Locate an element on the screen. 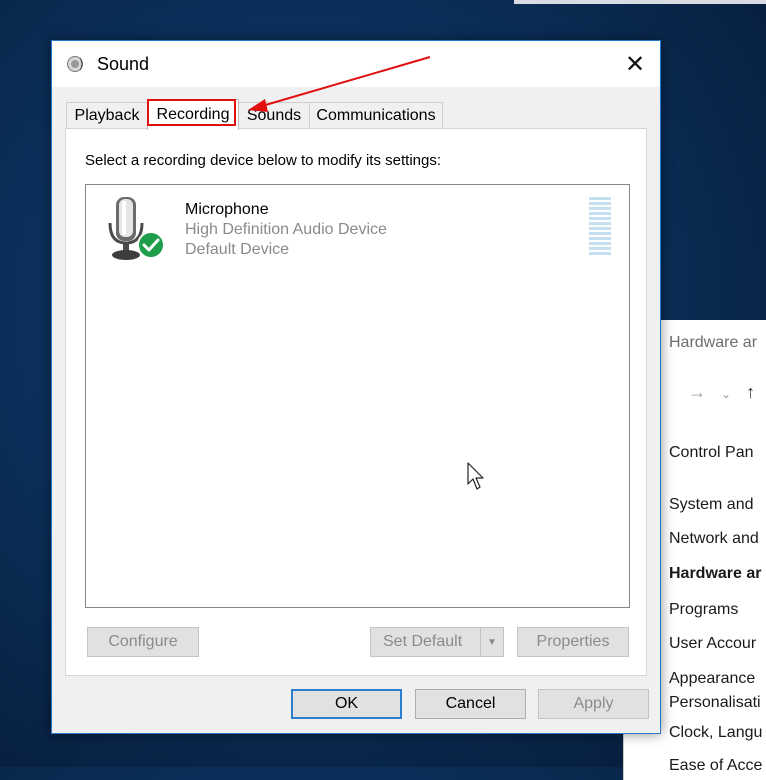 This screenshot has height=780, width=766. chevron-down-icon: ▼ is located at coordinates (491, 642).